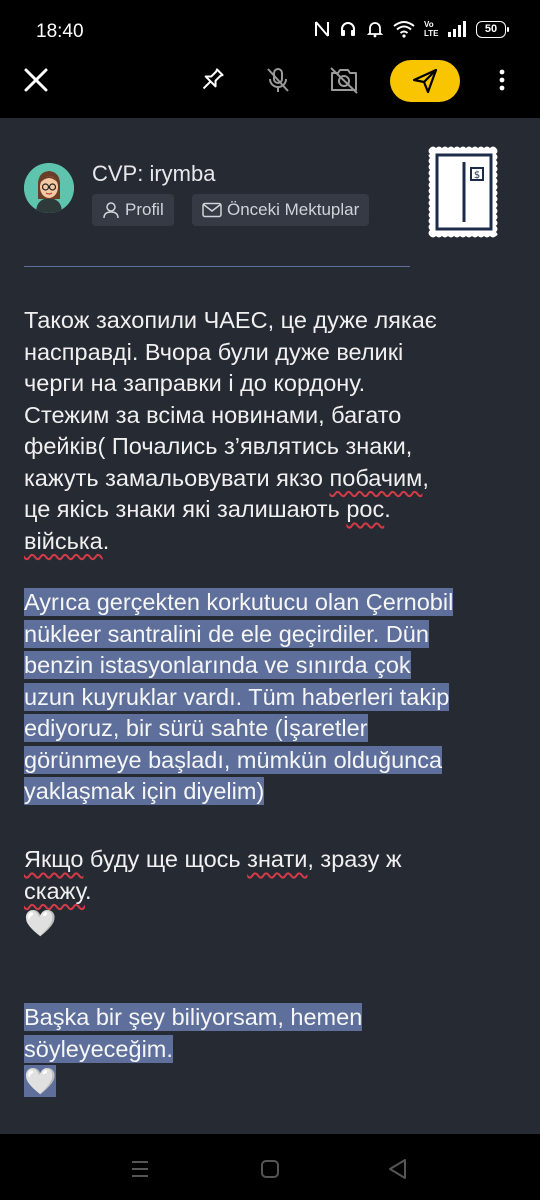  I want to click on text-line: görünmeye başladı, mümkün olduğunca, so click(274, 761).